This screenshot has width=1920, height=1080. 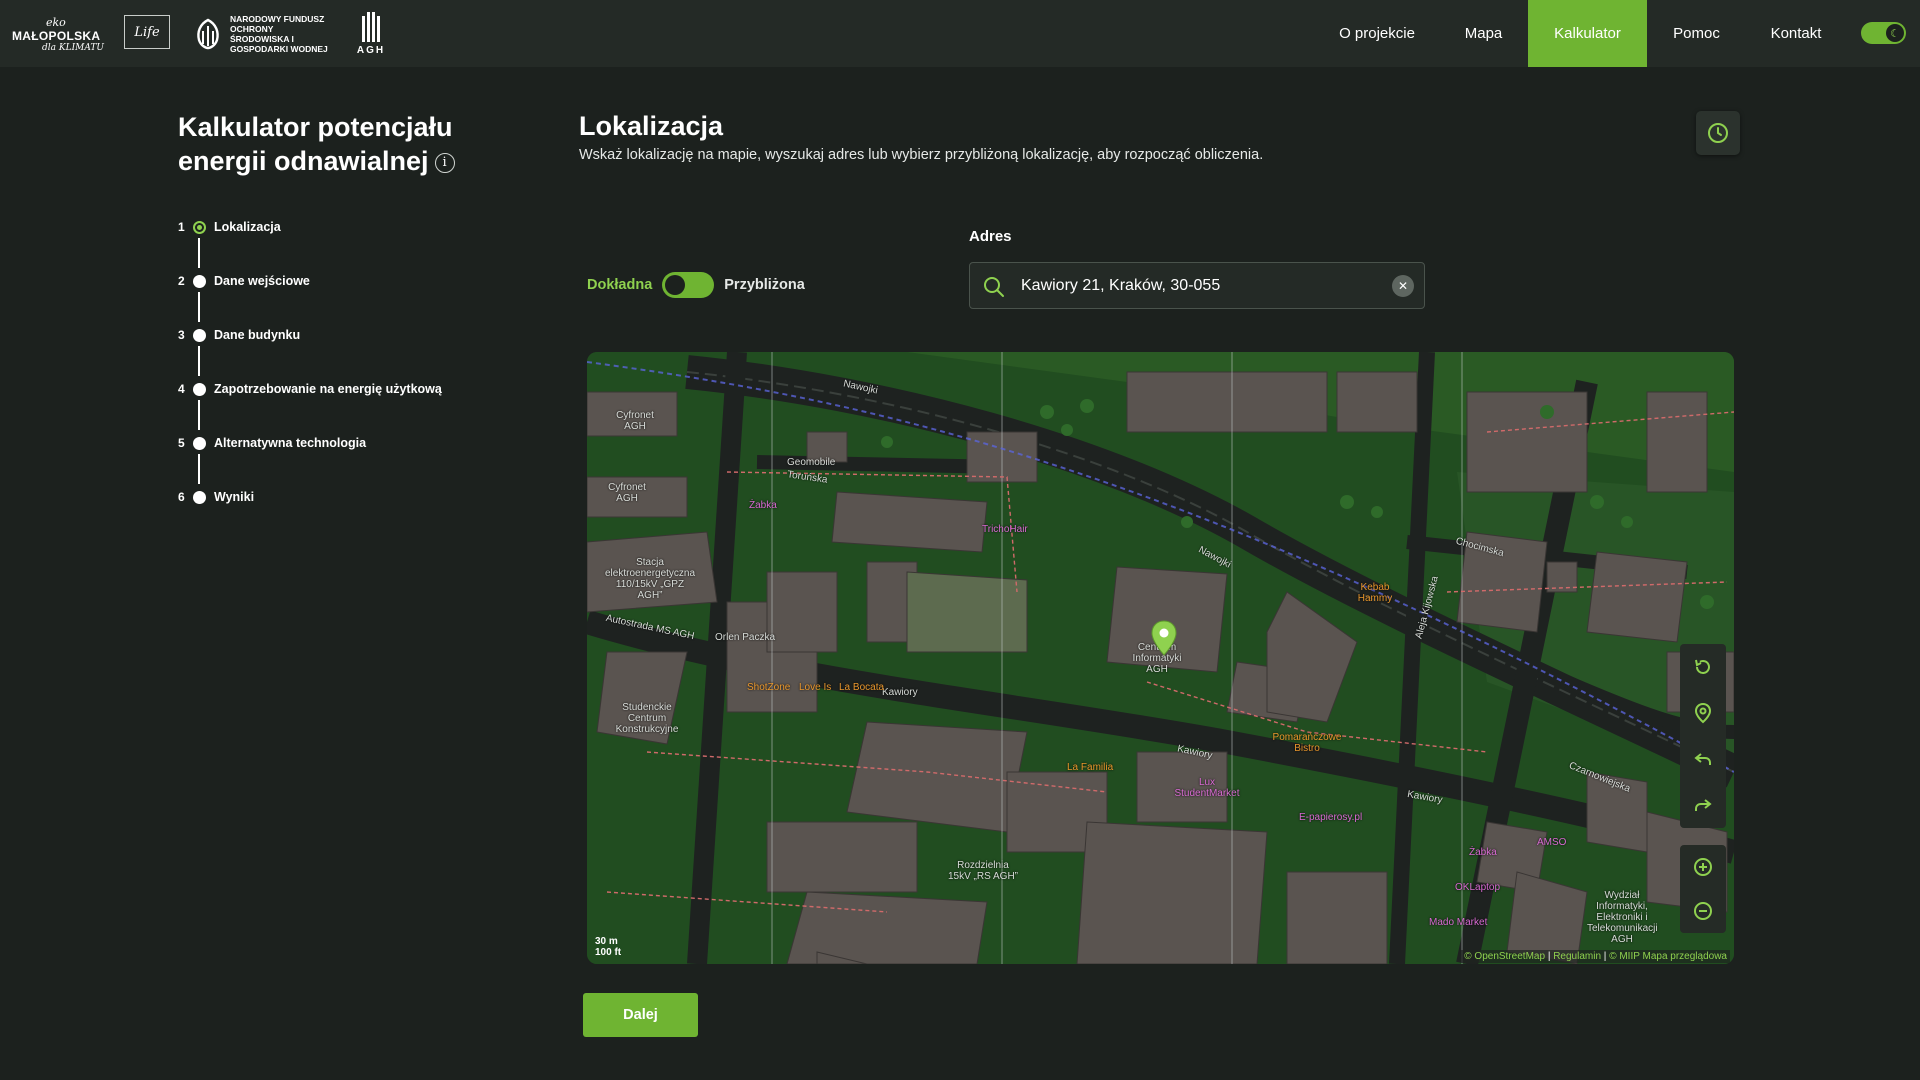 I want to click on logo-text: AGH, so click(x=371, y=50).